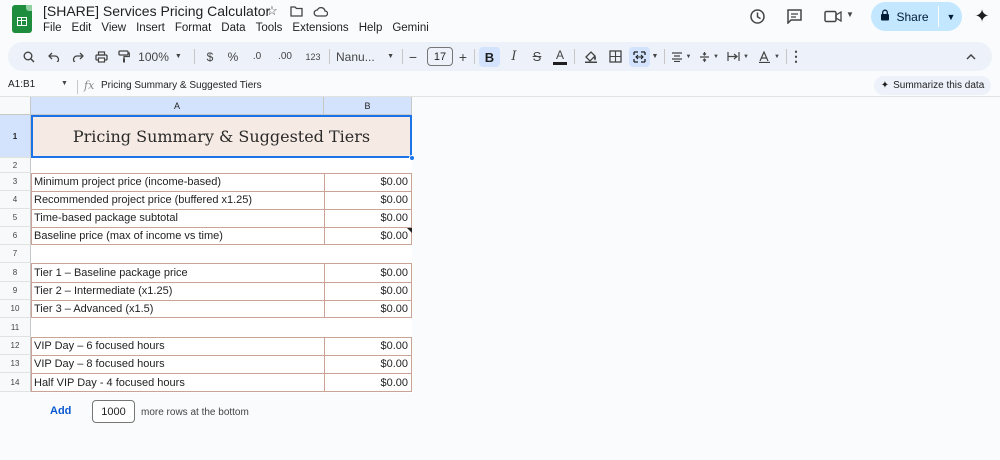 Image resolution: width=1000 pixels, height=460 pixels. Describe the element at coordinates (412, 158) in the screenshot. I see `fill-handle` at that location.